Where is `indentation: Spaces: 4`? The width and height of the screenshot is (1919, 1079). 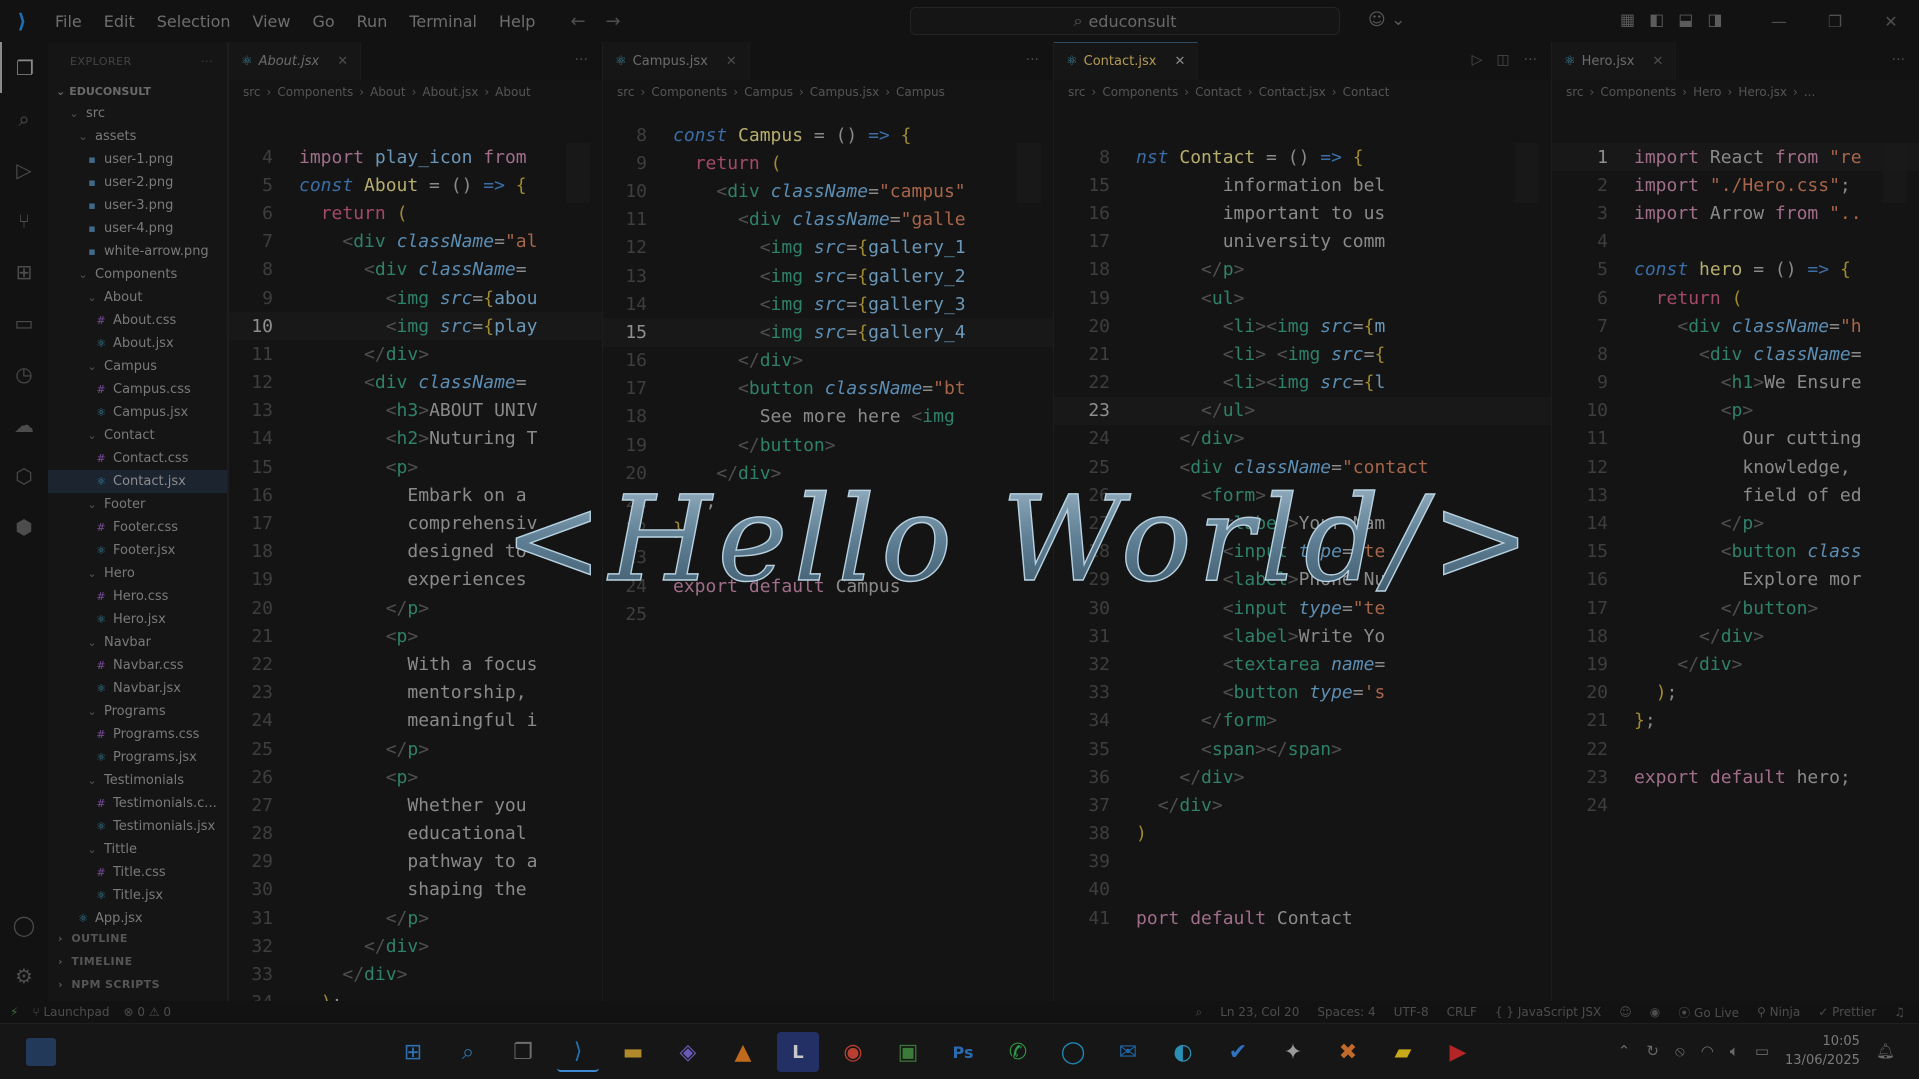 indentation: Spaces: 4 is located at coordinates (1346, 1012).